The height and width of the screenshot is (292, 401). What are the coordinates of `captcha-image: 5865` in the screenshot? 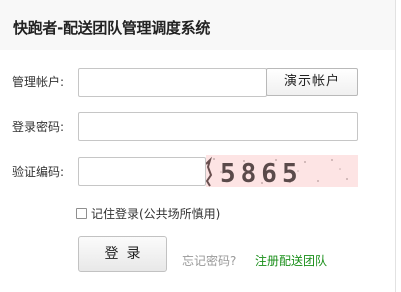 It's located at (281, 172).